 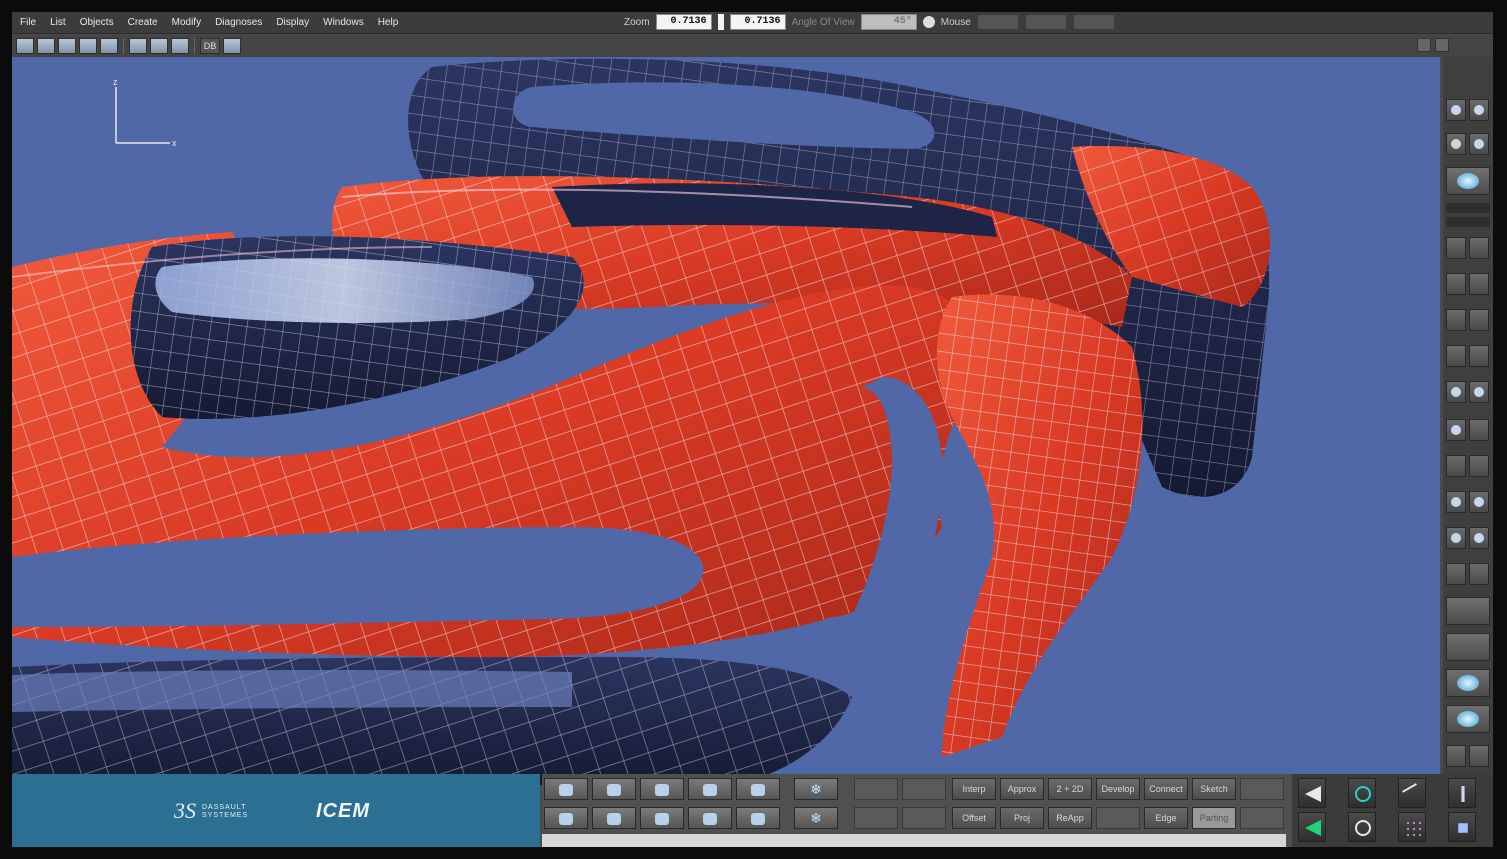 What do you see at coordinates (292, 23) in the screenshot?
I see `menu-display: Display` at bounding box center [292, 23].